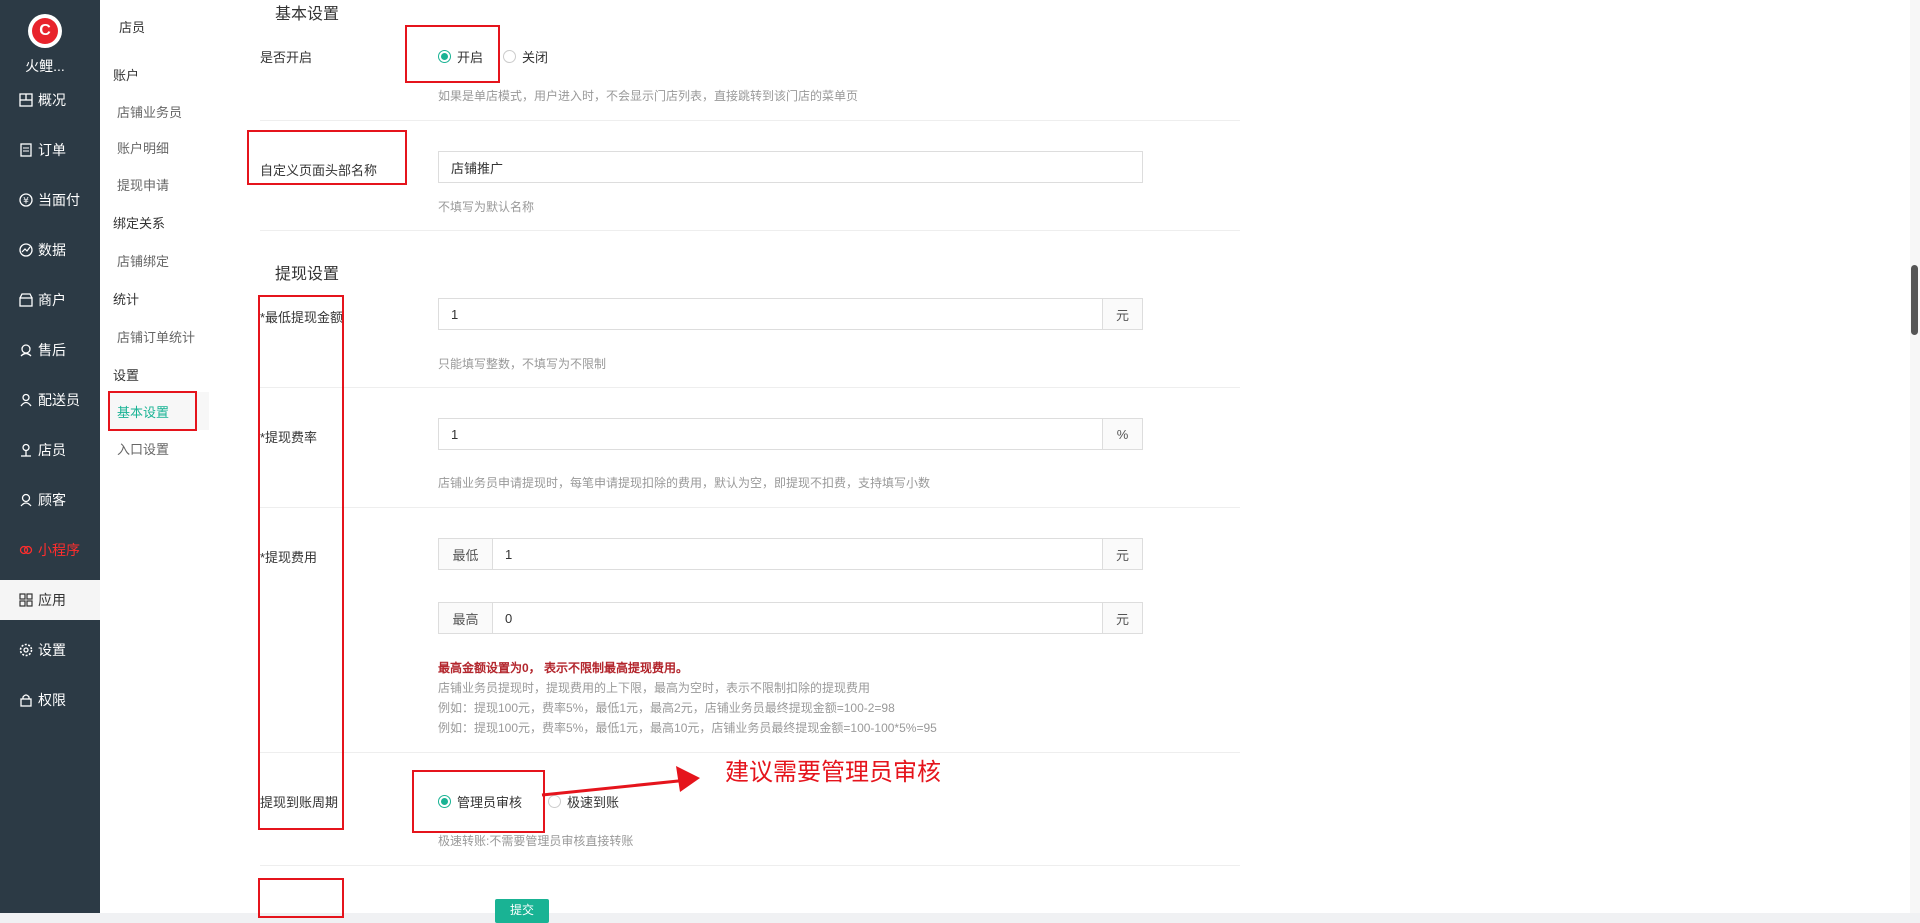  What do you see at coordinates (770, 434) in the screenshot?
I see `withdraw-rate-input: 1` at bounding box center [770, 434].